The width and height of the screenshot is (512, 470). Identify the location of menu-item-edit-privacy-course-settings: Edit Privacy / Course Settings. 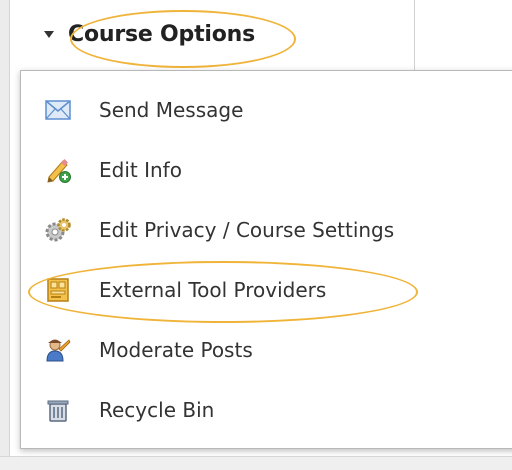
(256, 230).